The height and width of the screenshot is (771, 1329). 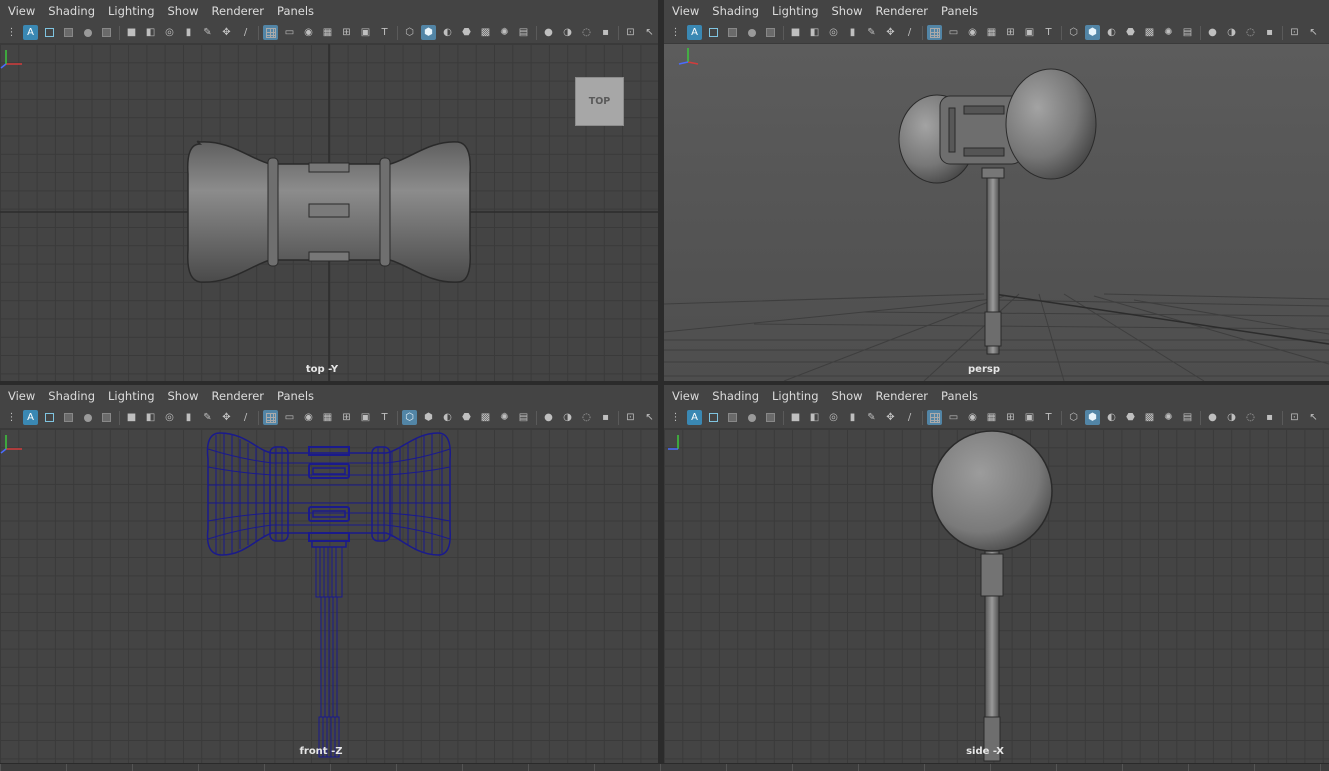 What do you see at coordinates (409, 32) in the screenshot?
I see `wireframe-icon: ⬡` at bounding box center [409, 32].